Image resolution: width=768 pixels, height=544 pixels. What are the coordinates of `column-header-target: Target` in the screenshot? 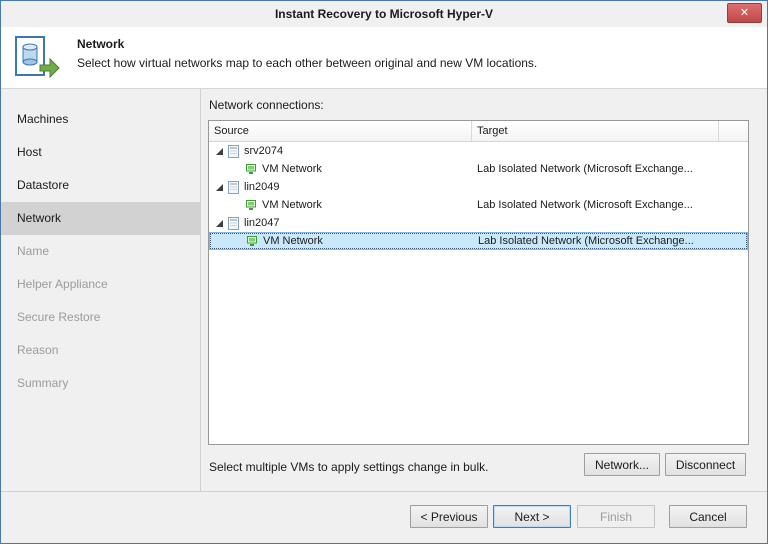 It's located at (595, 131).